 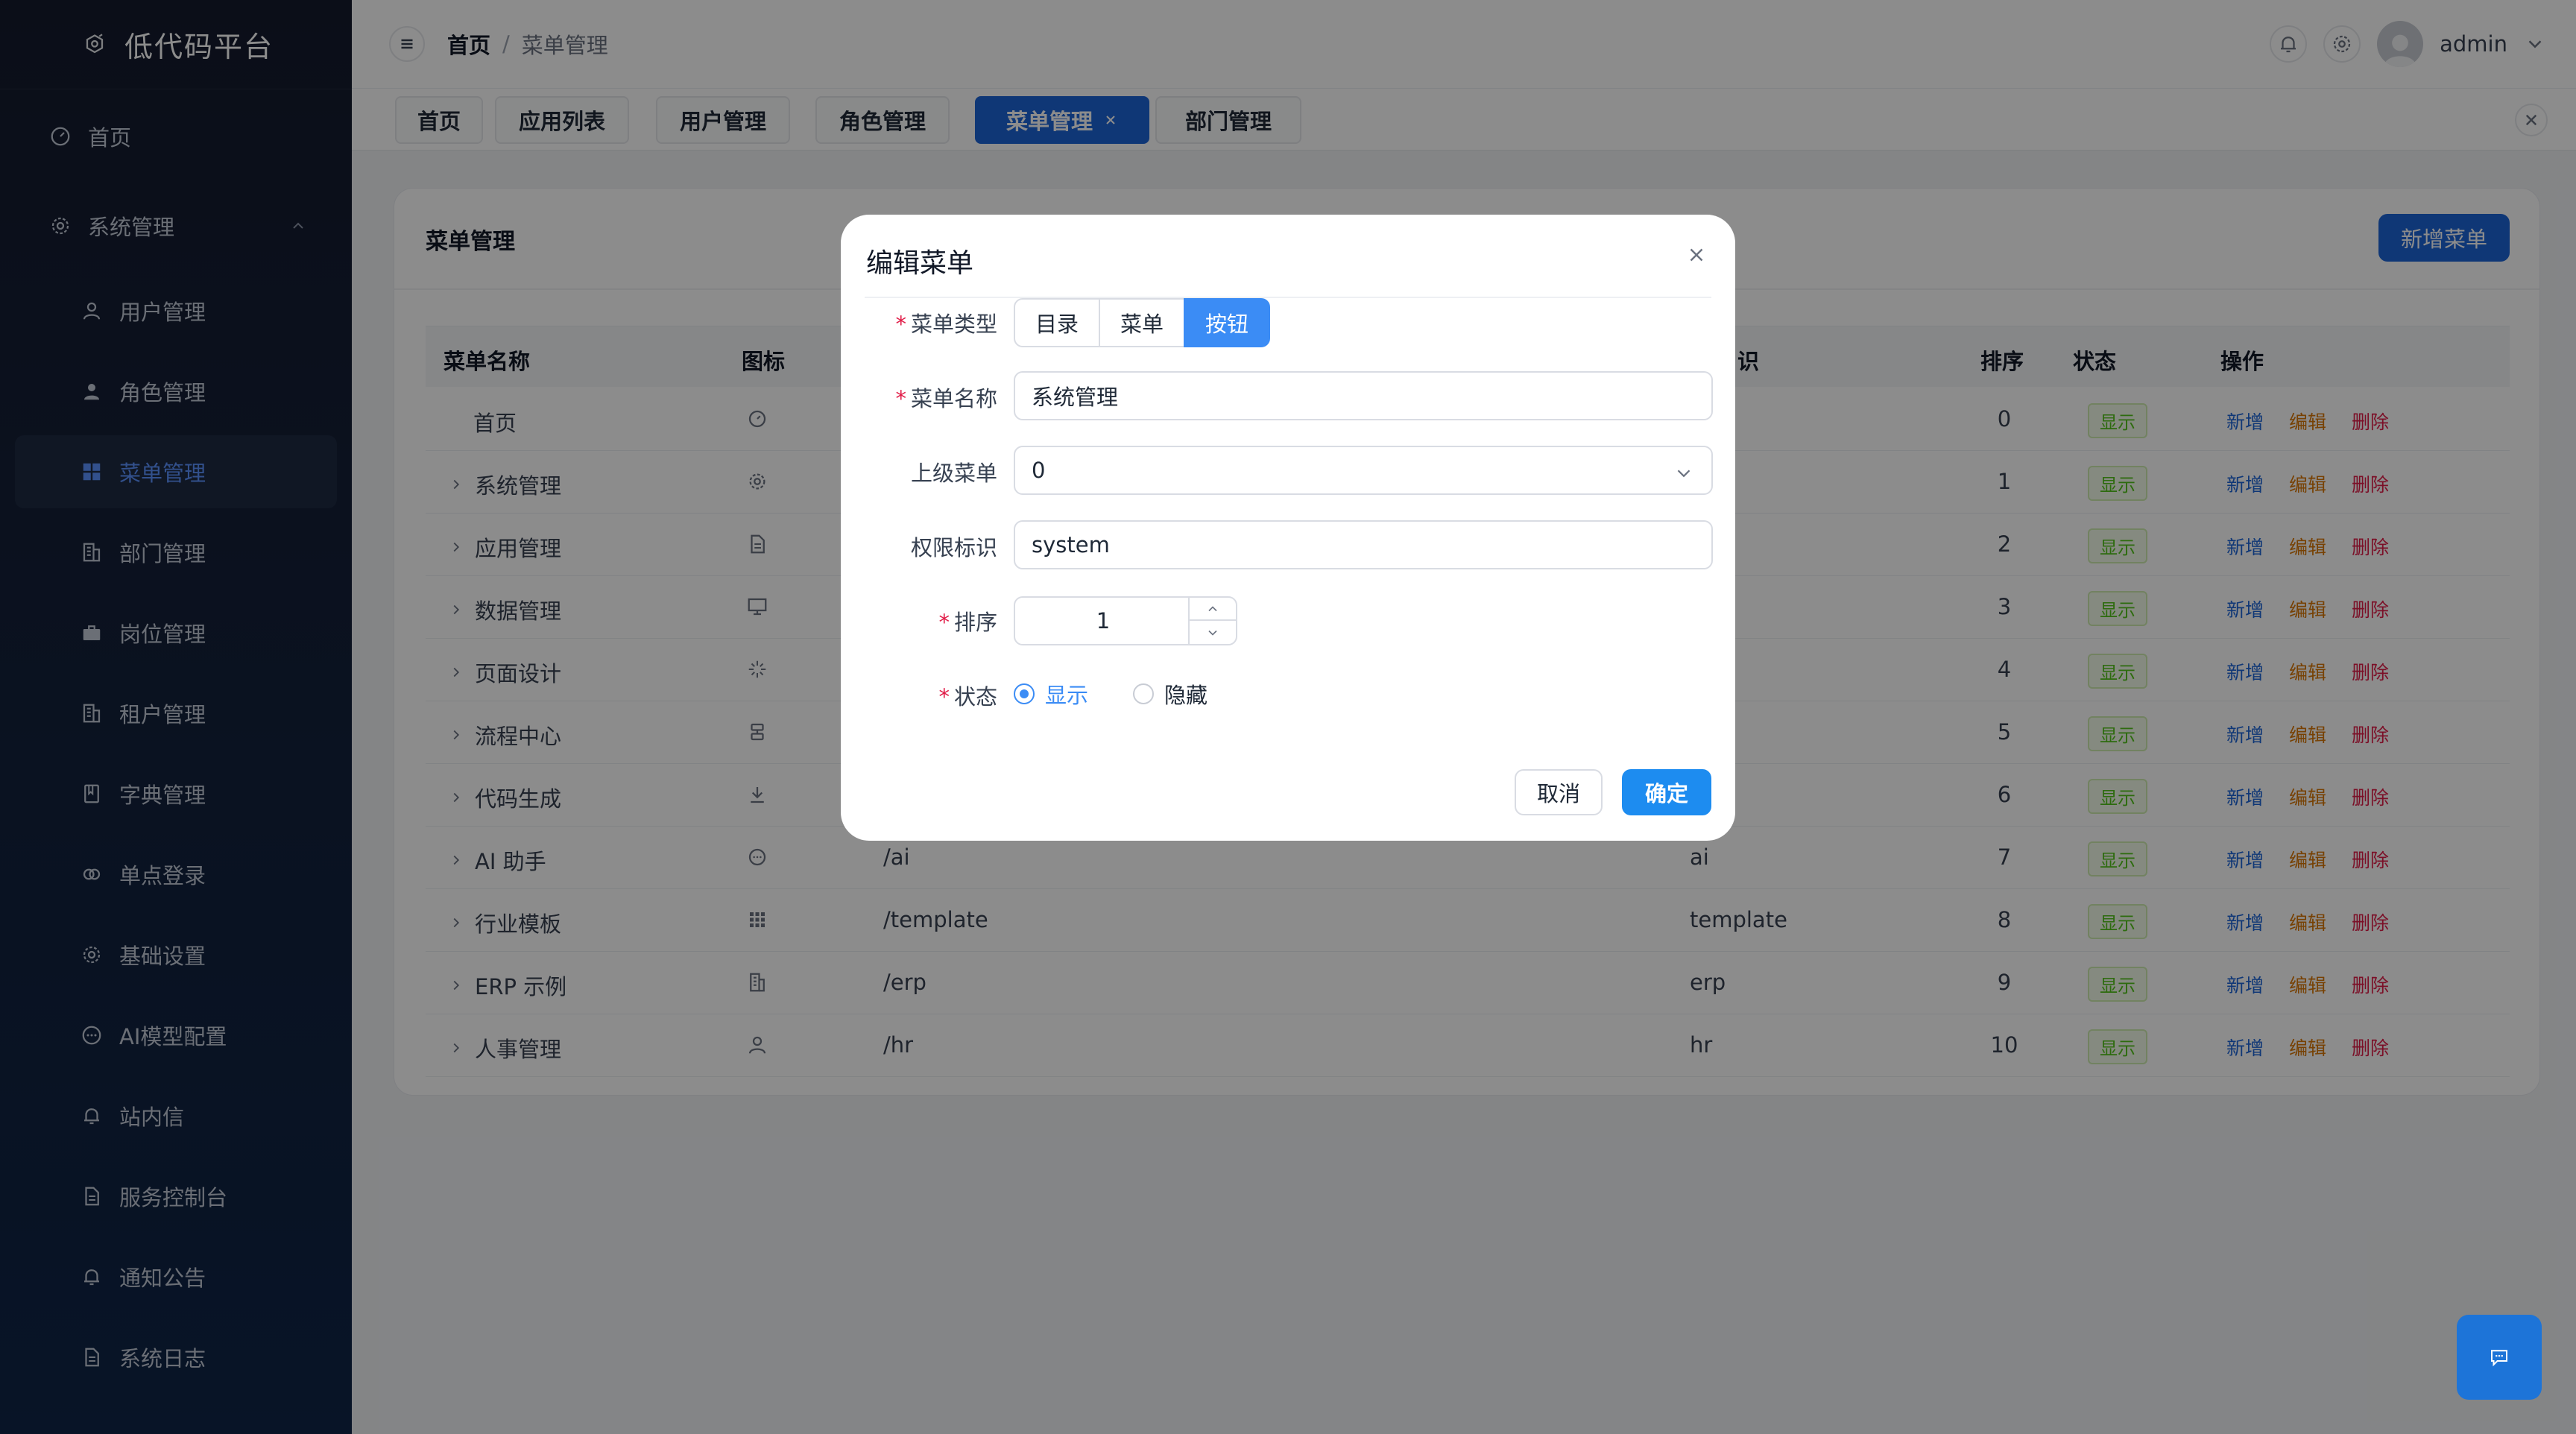 What do you see at coordinates (1111, 694) in the screenshot?
I see `status-radio-group: 显示 隐藏` at bounding box center [1111, 694].